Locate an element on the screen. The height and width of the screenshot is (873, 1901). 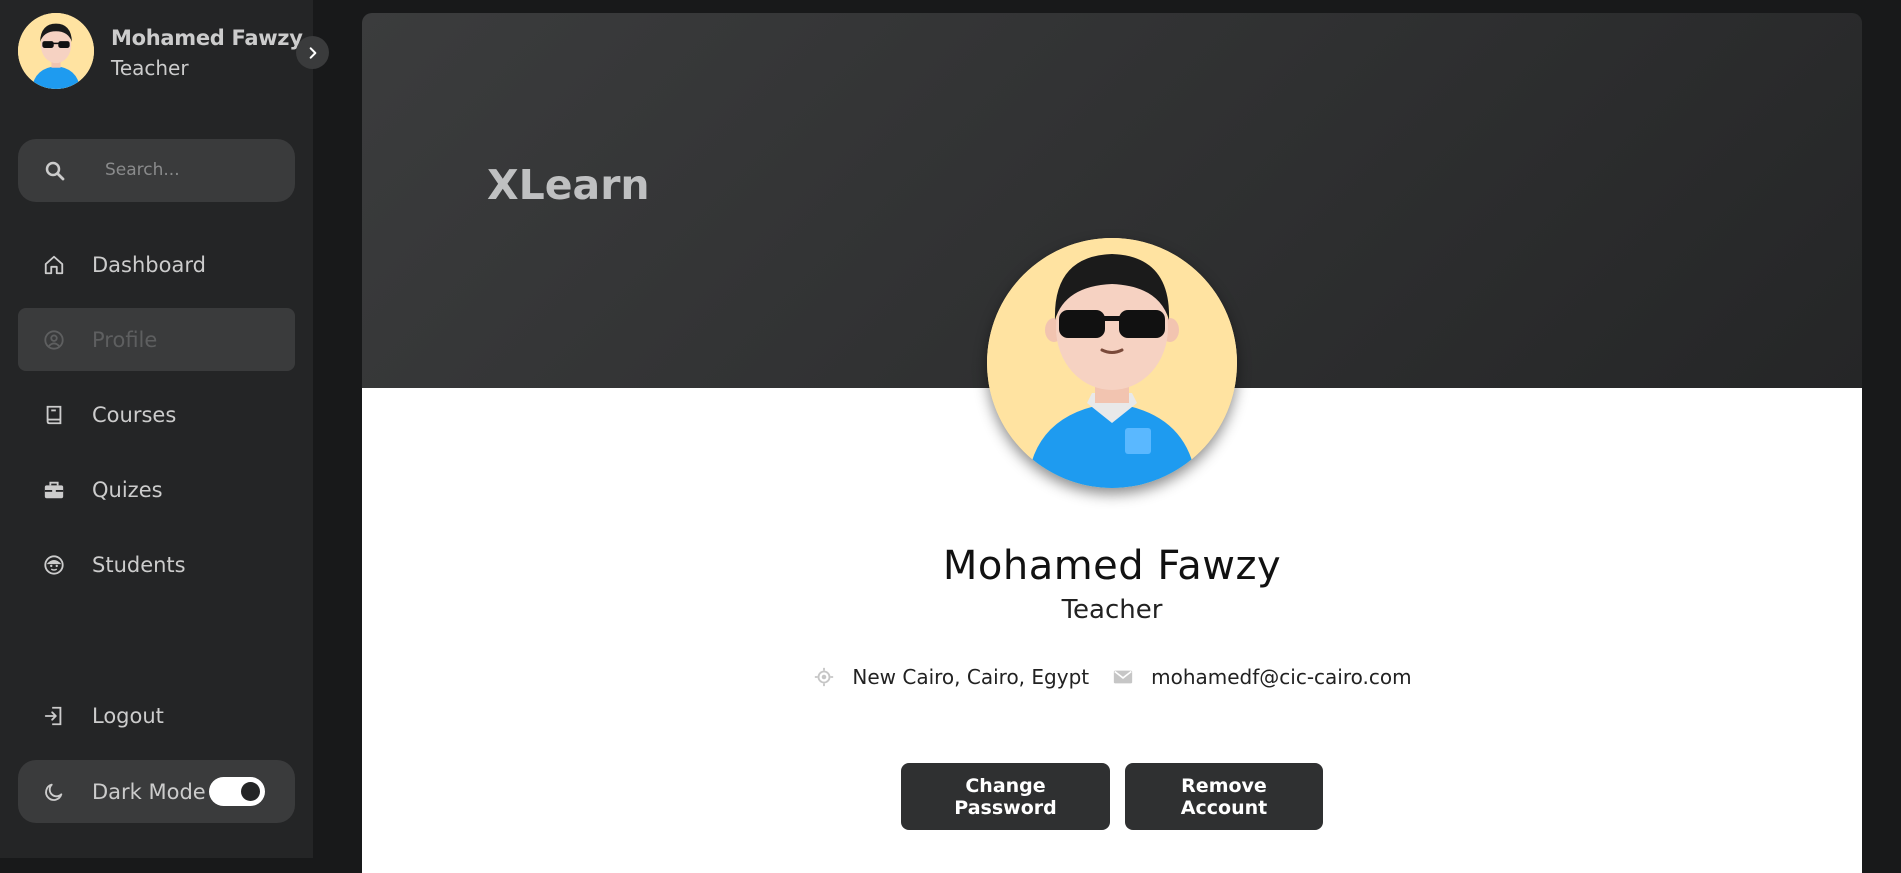
sidebar-toggle-button is located at coordinates (312, 52).